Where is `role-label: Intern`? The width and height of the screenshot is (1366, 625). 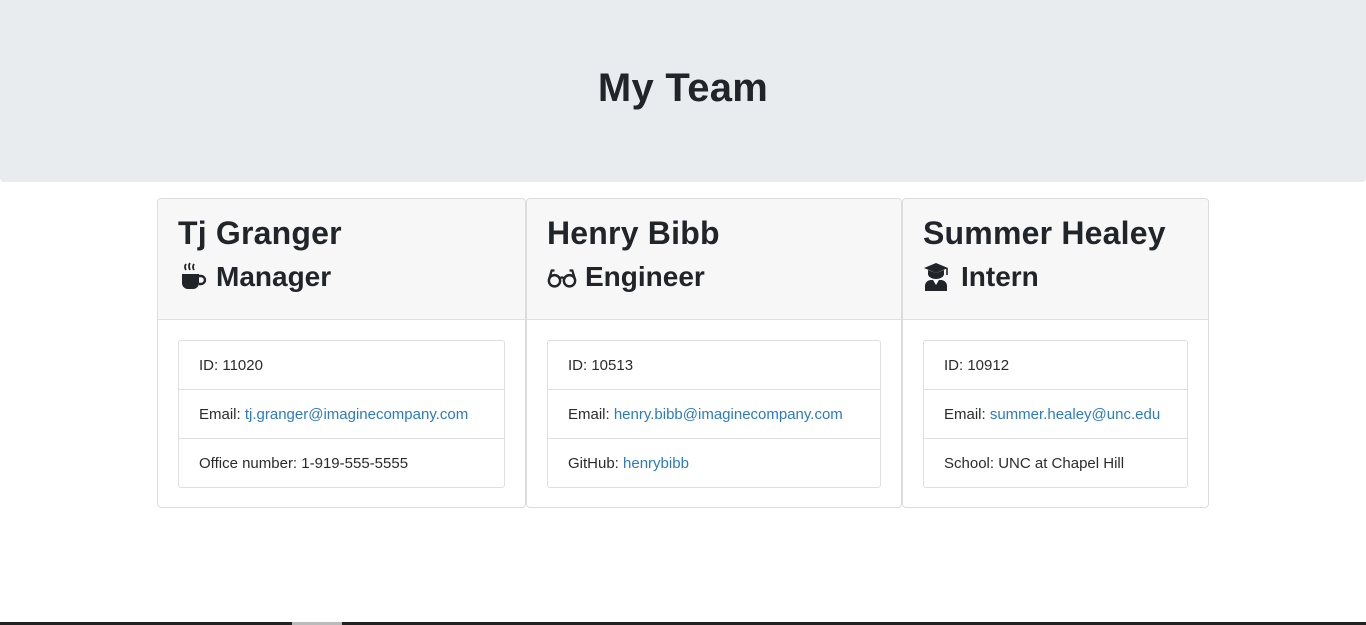
role-label: Intern is located at coordinates (1000, 276).